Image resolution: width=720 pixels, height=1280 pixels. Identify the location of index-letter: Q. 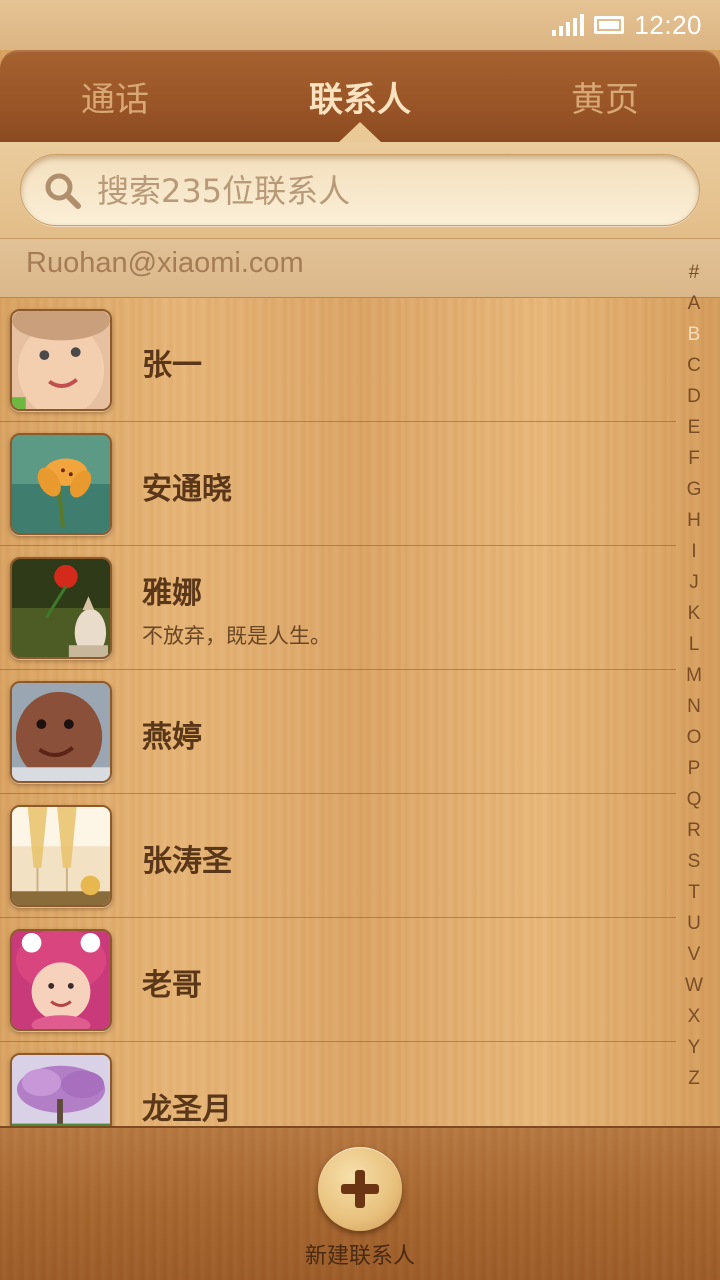
(694, 800).